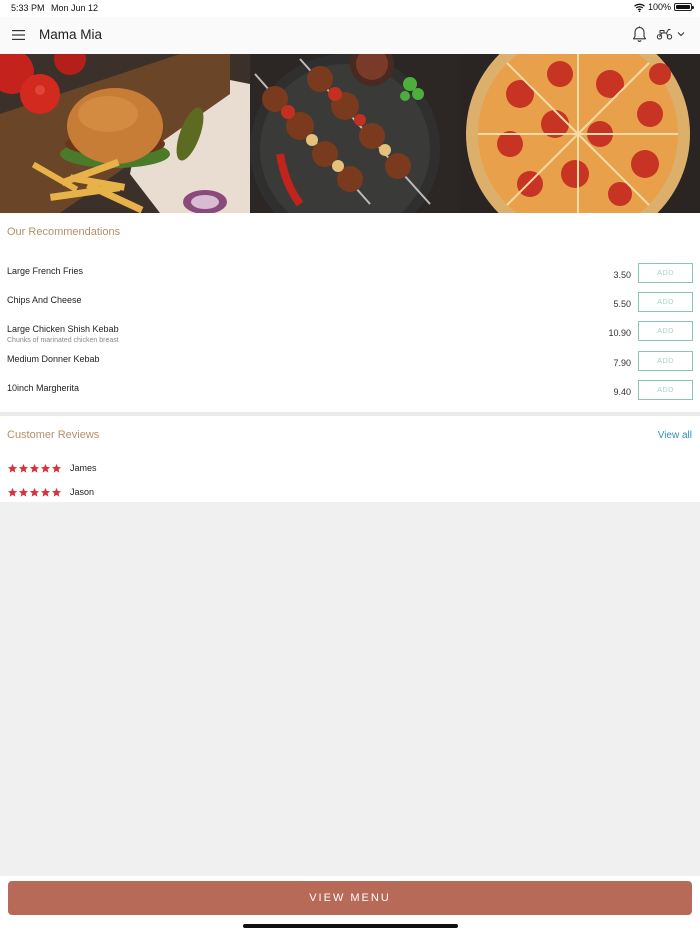  I want to click on menu-item-row: Large French Fries 3.50 ADD, so click(350, 277).